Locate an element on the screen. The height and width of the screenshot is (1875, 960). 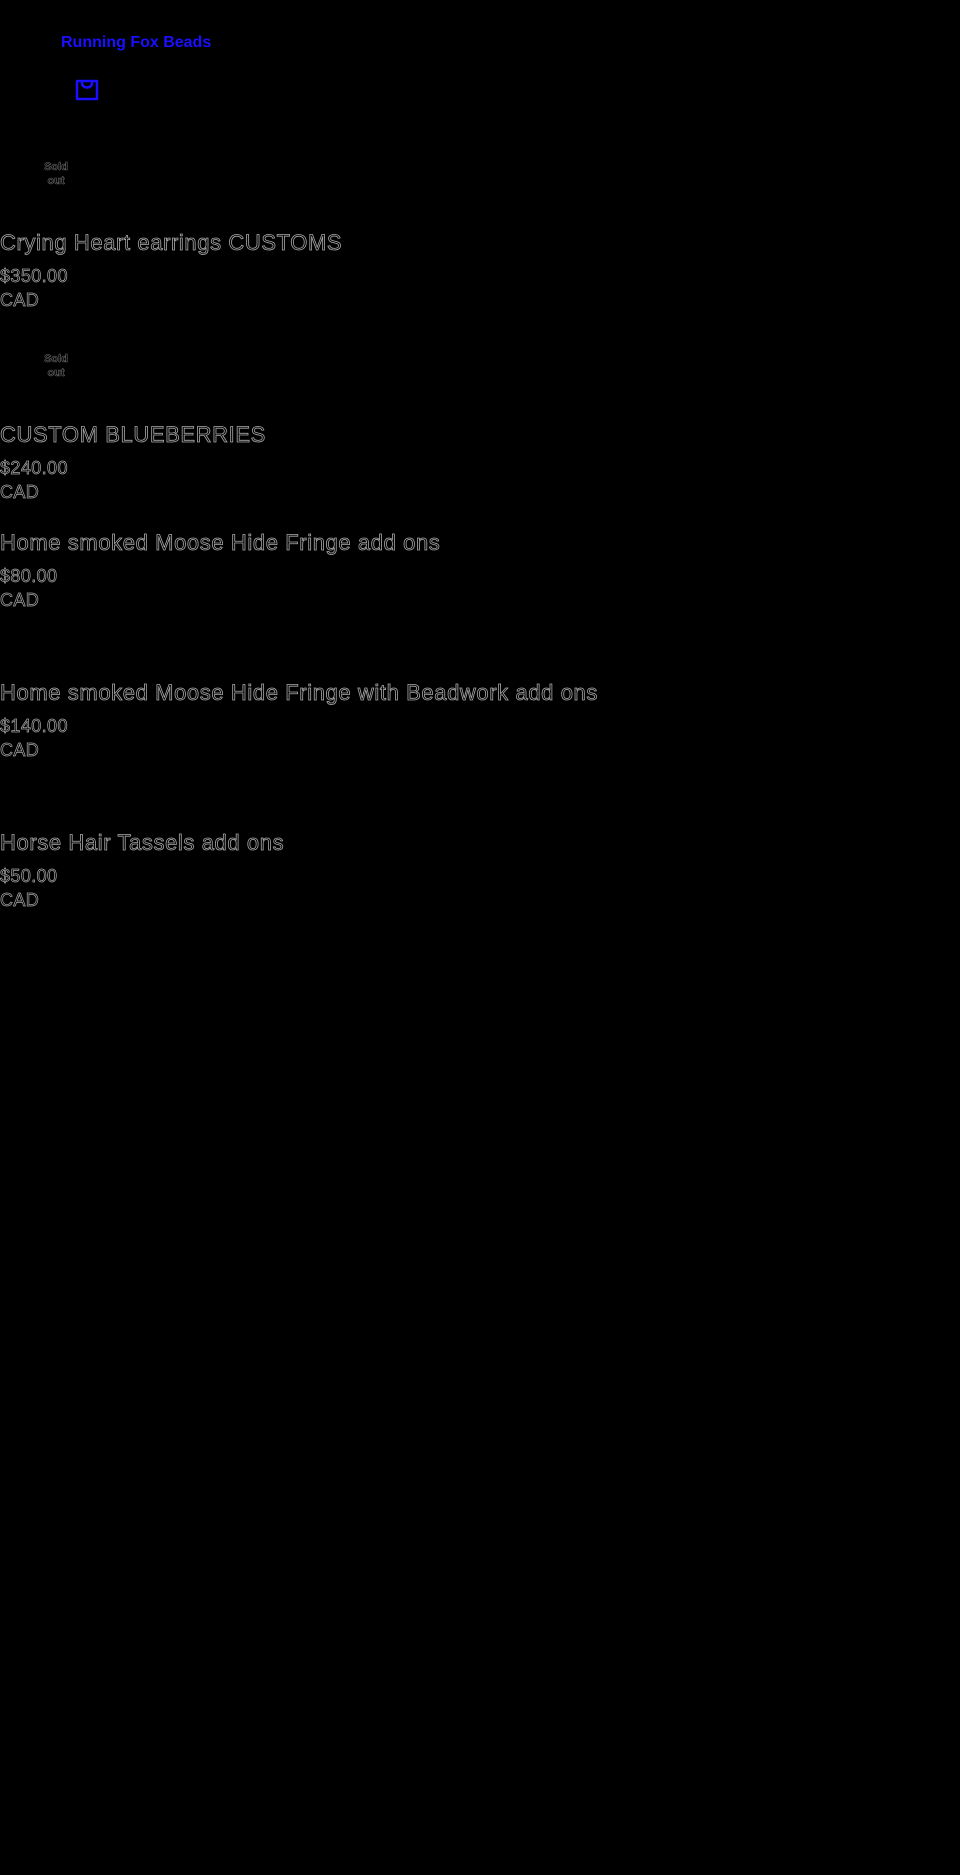
product-title: CUSTOM BLUEBERRIES is located at coordinates (133, 435).